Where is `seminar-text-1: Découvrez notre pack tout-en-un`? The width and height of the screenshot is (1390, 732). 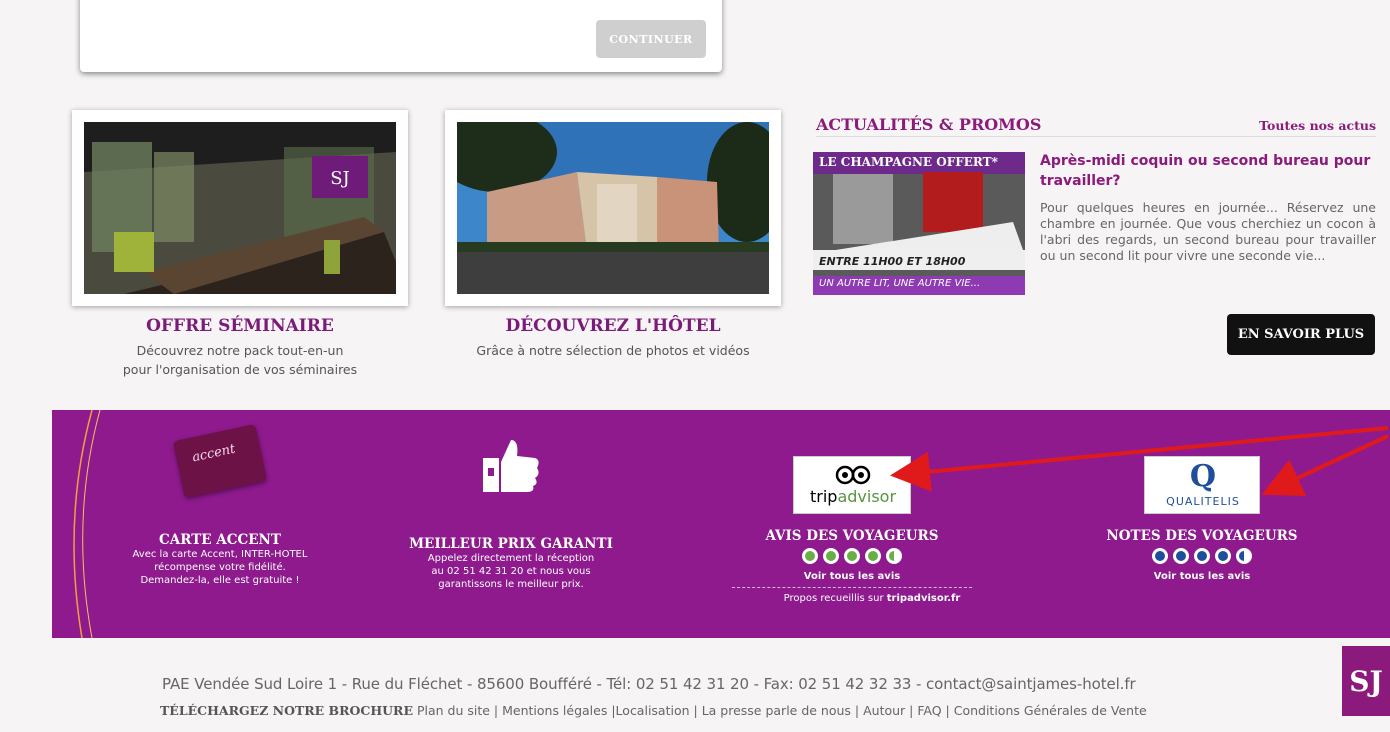
seminar-text-1: Découvrez notre pack tout-en-un is located at coordinates (240, 350).